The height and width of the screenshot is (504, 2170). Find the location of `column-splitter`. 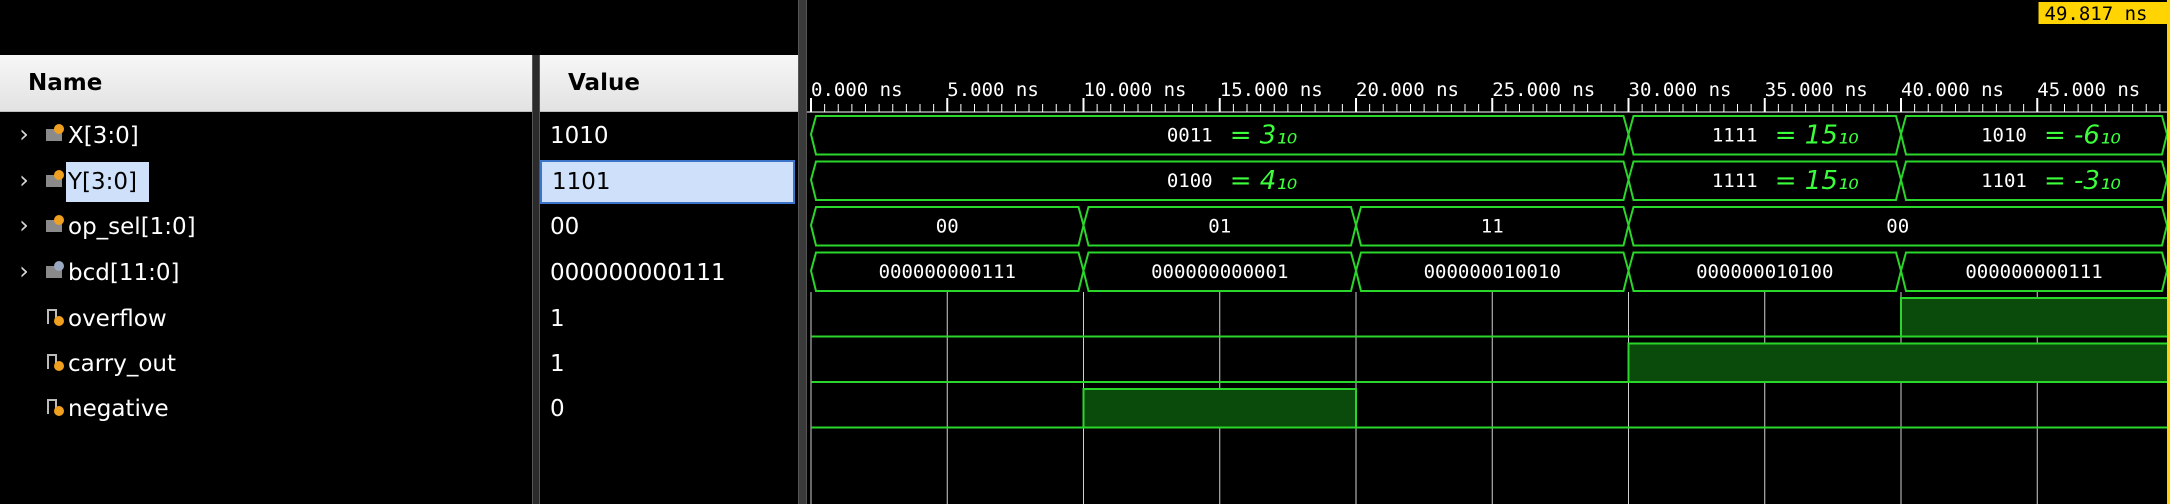

column-splitter is located at coordinates (536, 279).